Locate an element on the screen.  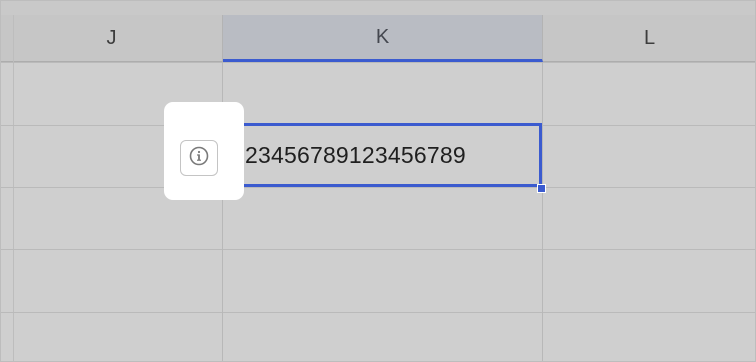
cell-l1 is located at coordinates (649, 94).